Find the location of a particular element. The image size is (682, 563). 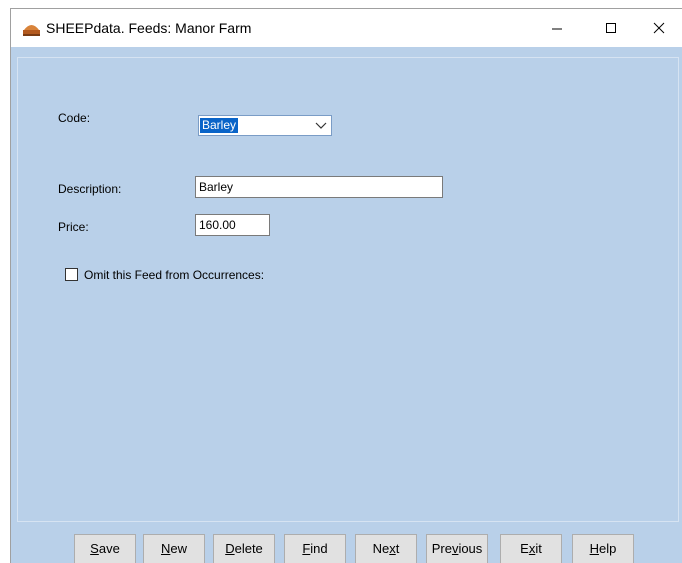

description-label: Description: is located at coordinates (90, 189).